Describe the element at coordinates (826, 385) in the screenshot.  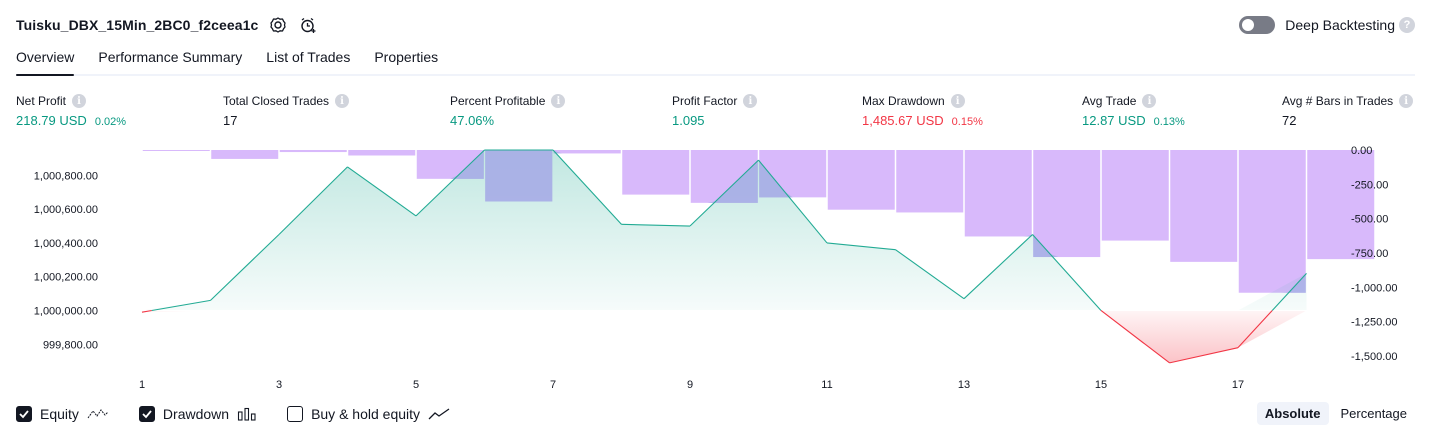
I see `x-axis-tick-label: 11` at that location.